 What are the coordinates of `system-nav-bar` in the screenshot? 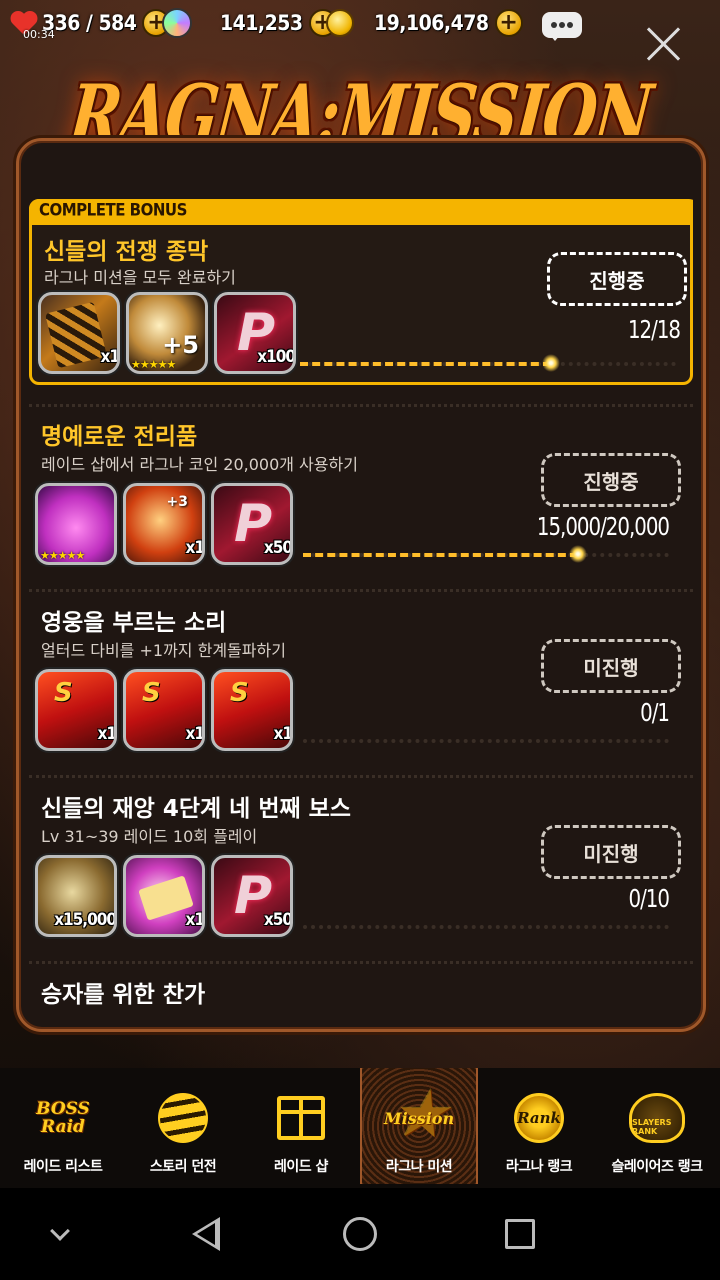 It's located at (360, 1234).